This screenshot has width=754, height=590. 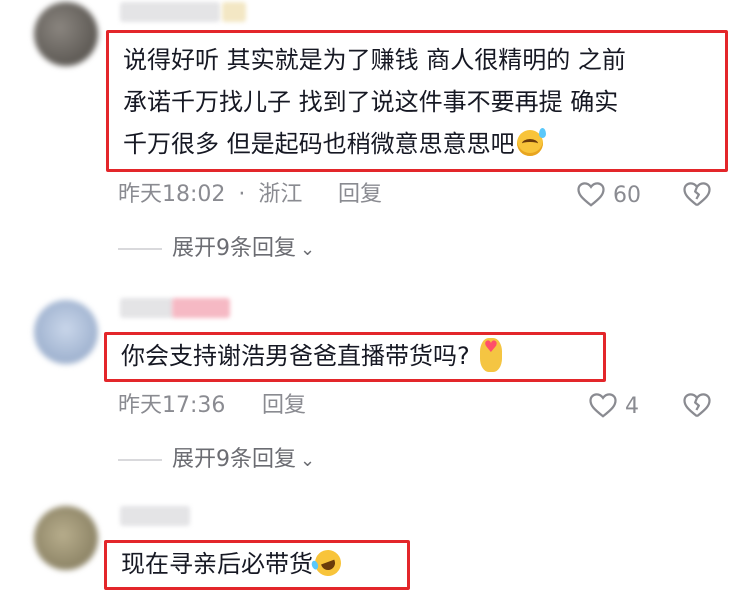 I want to click on like-count: 4, so click(x=632, y=406).